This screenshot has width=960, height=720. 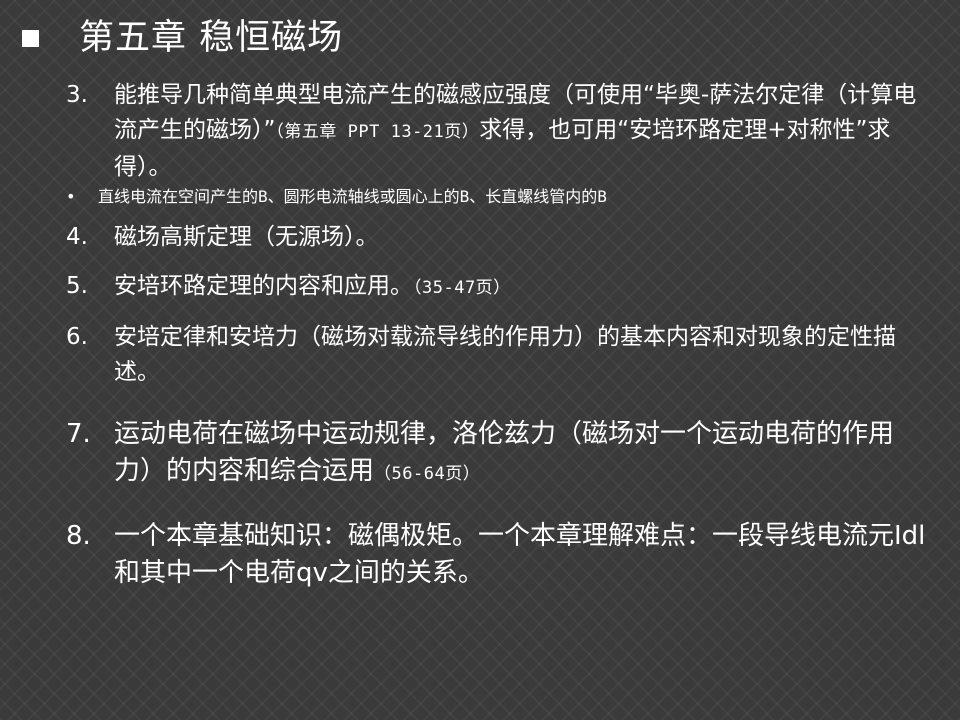 What do you see at coordinates (211, 38) in the screenshot?
I see `slide-title: 第五章 稳恒磁场` at bounding box center [211, 38].